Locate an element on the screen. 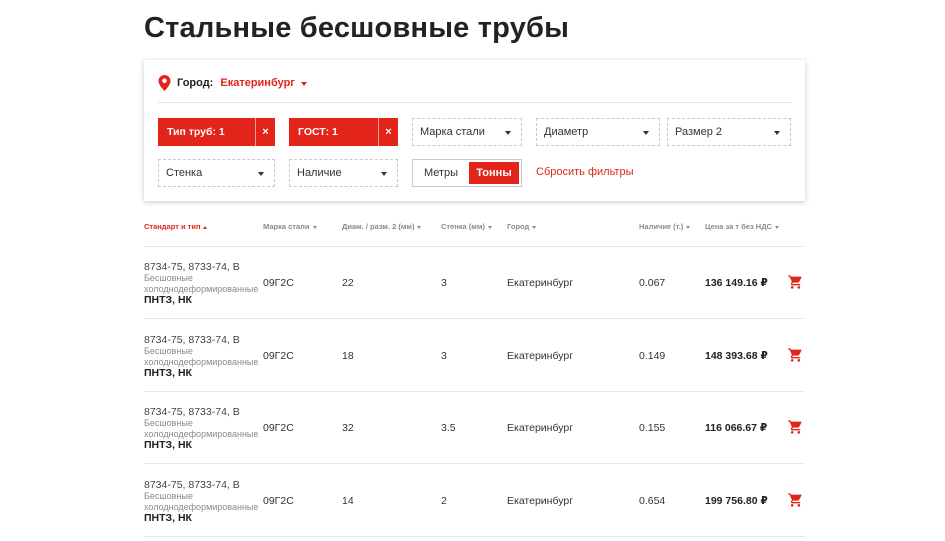 The height and width of the screenshot is (541, 945). column-label: Марка стали is located at coordinates (286, 226).